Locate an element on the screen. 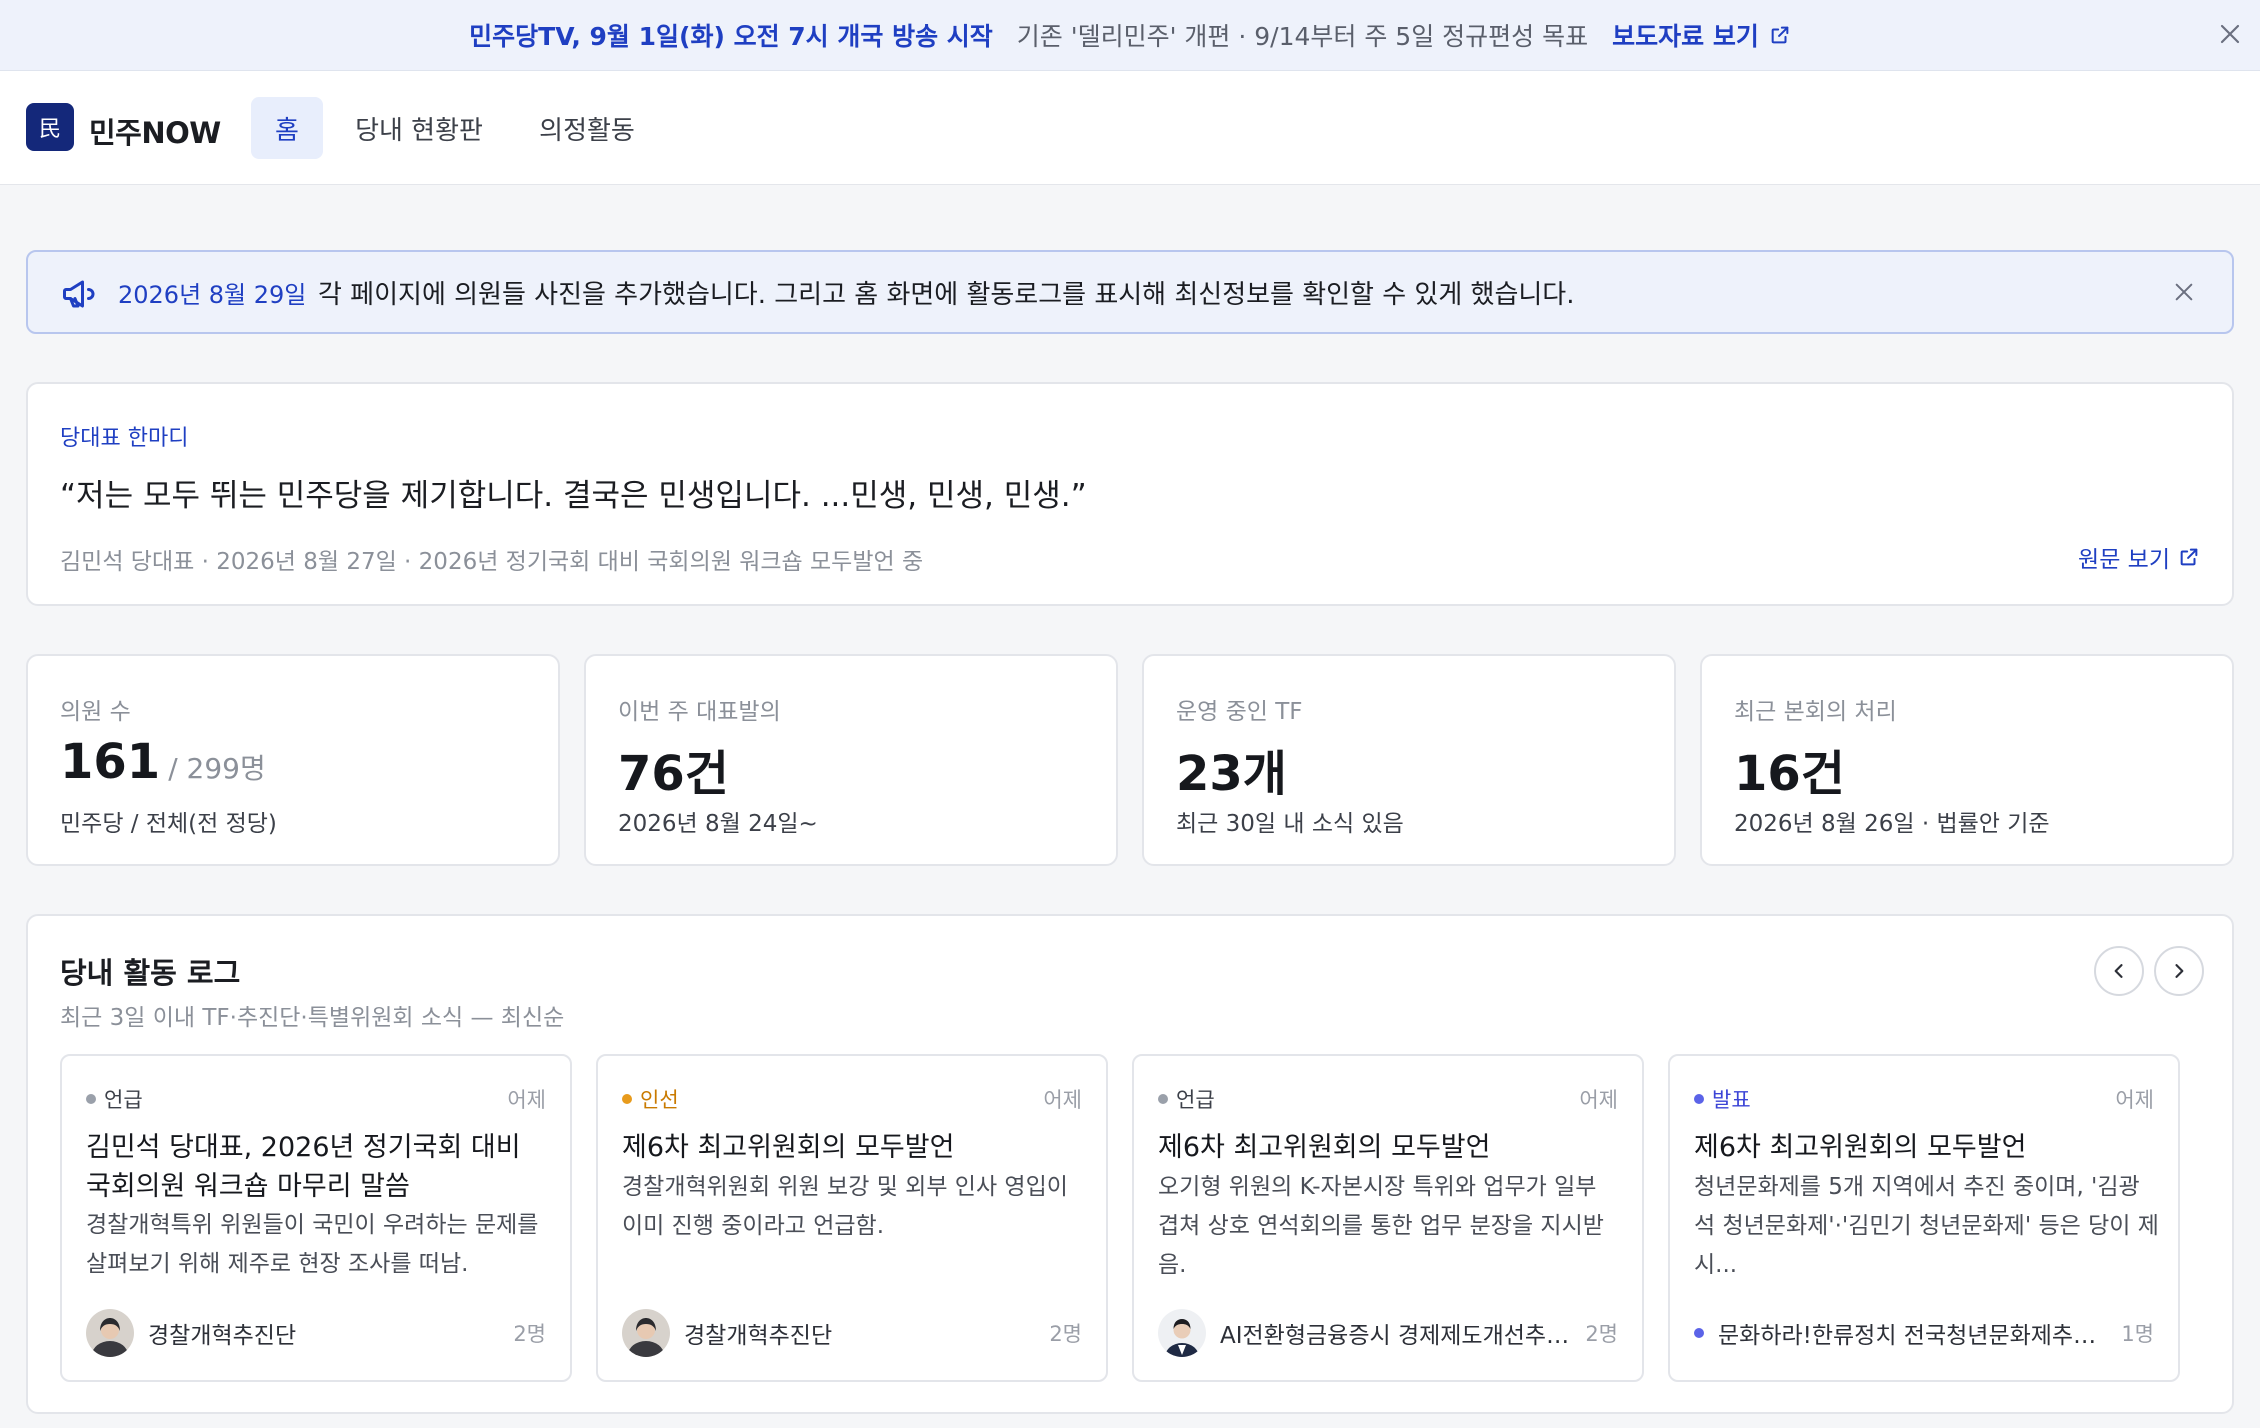 The height and width of the screenshot is (1428, 2260). activity-tag: 발표 is located at coordinates (1722, 1099).